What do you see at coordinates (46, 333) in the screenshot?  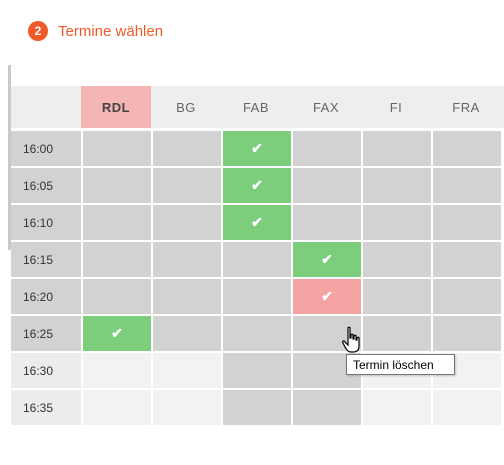 I see `time-label: 16:25` at bounding box center [46, 333].